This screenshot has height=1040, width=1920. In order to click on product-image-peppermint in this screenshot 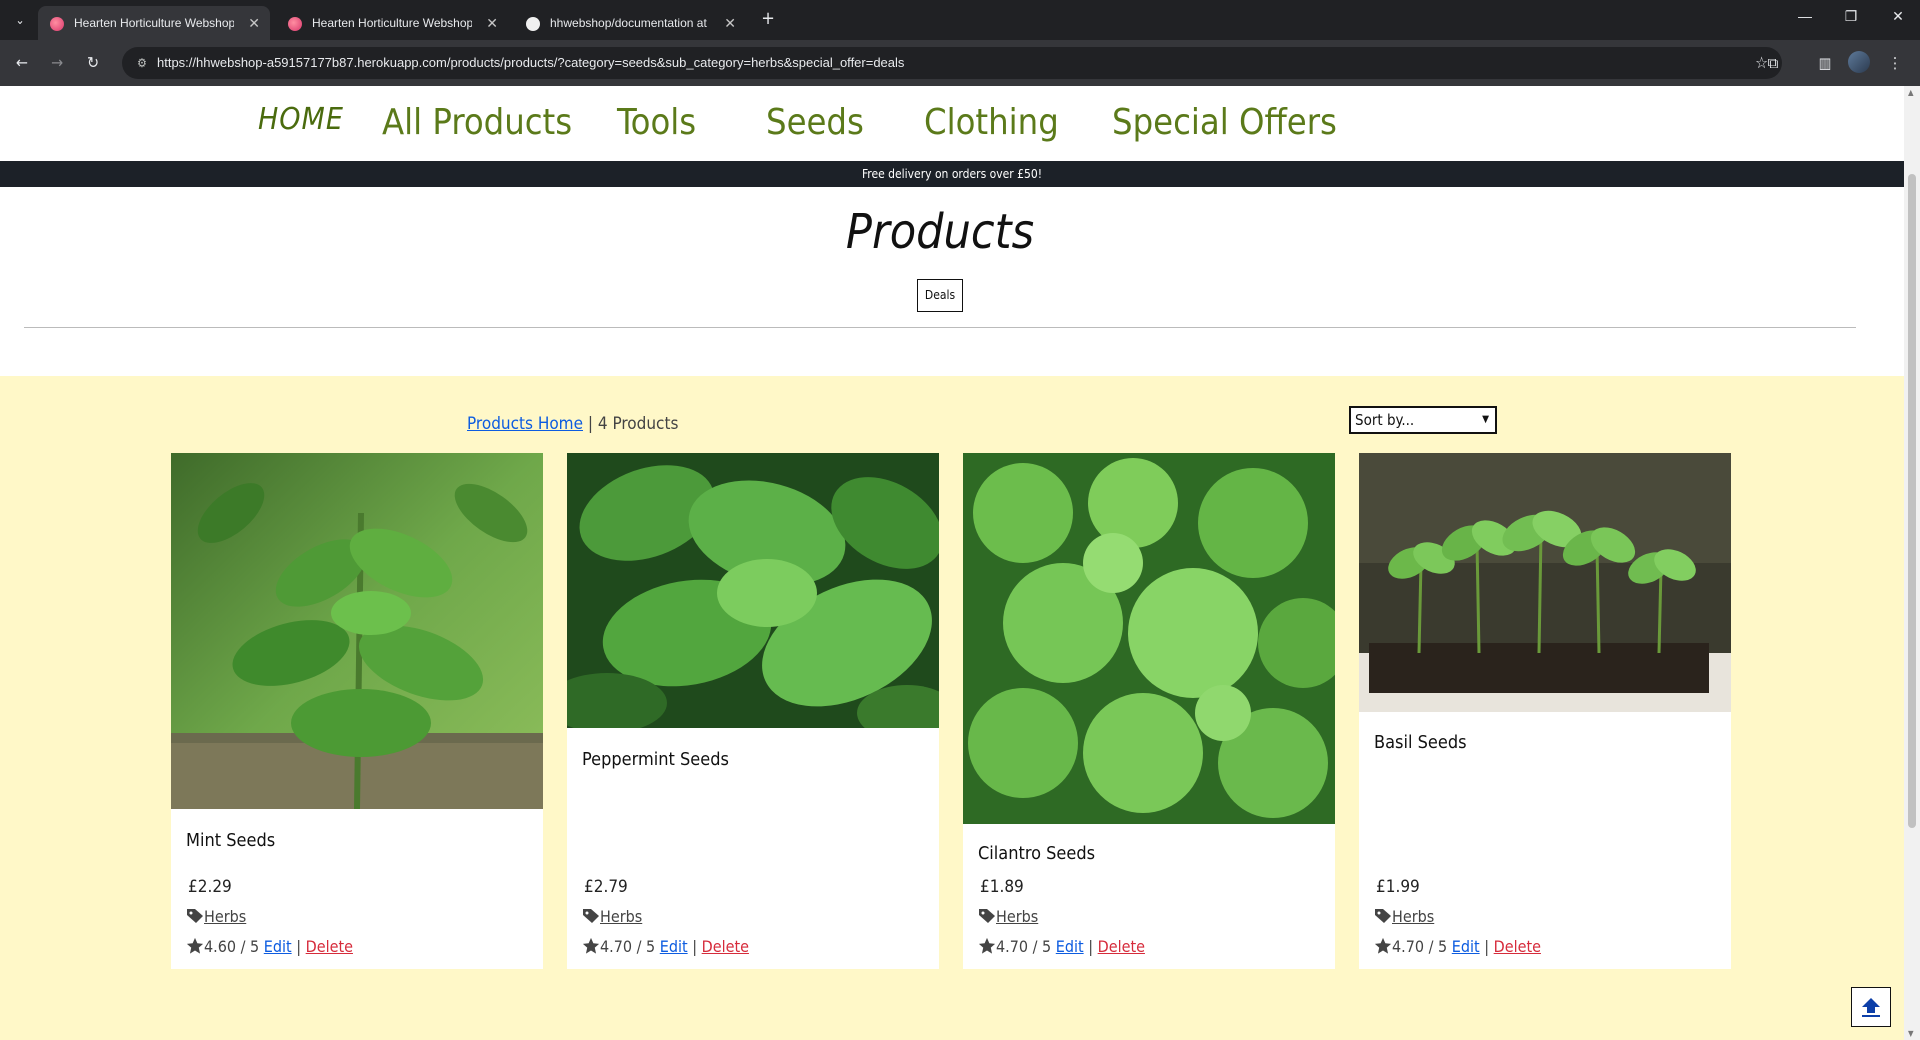, I will do `click(753, 590)`.